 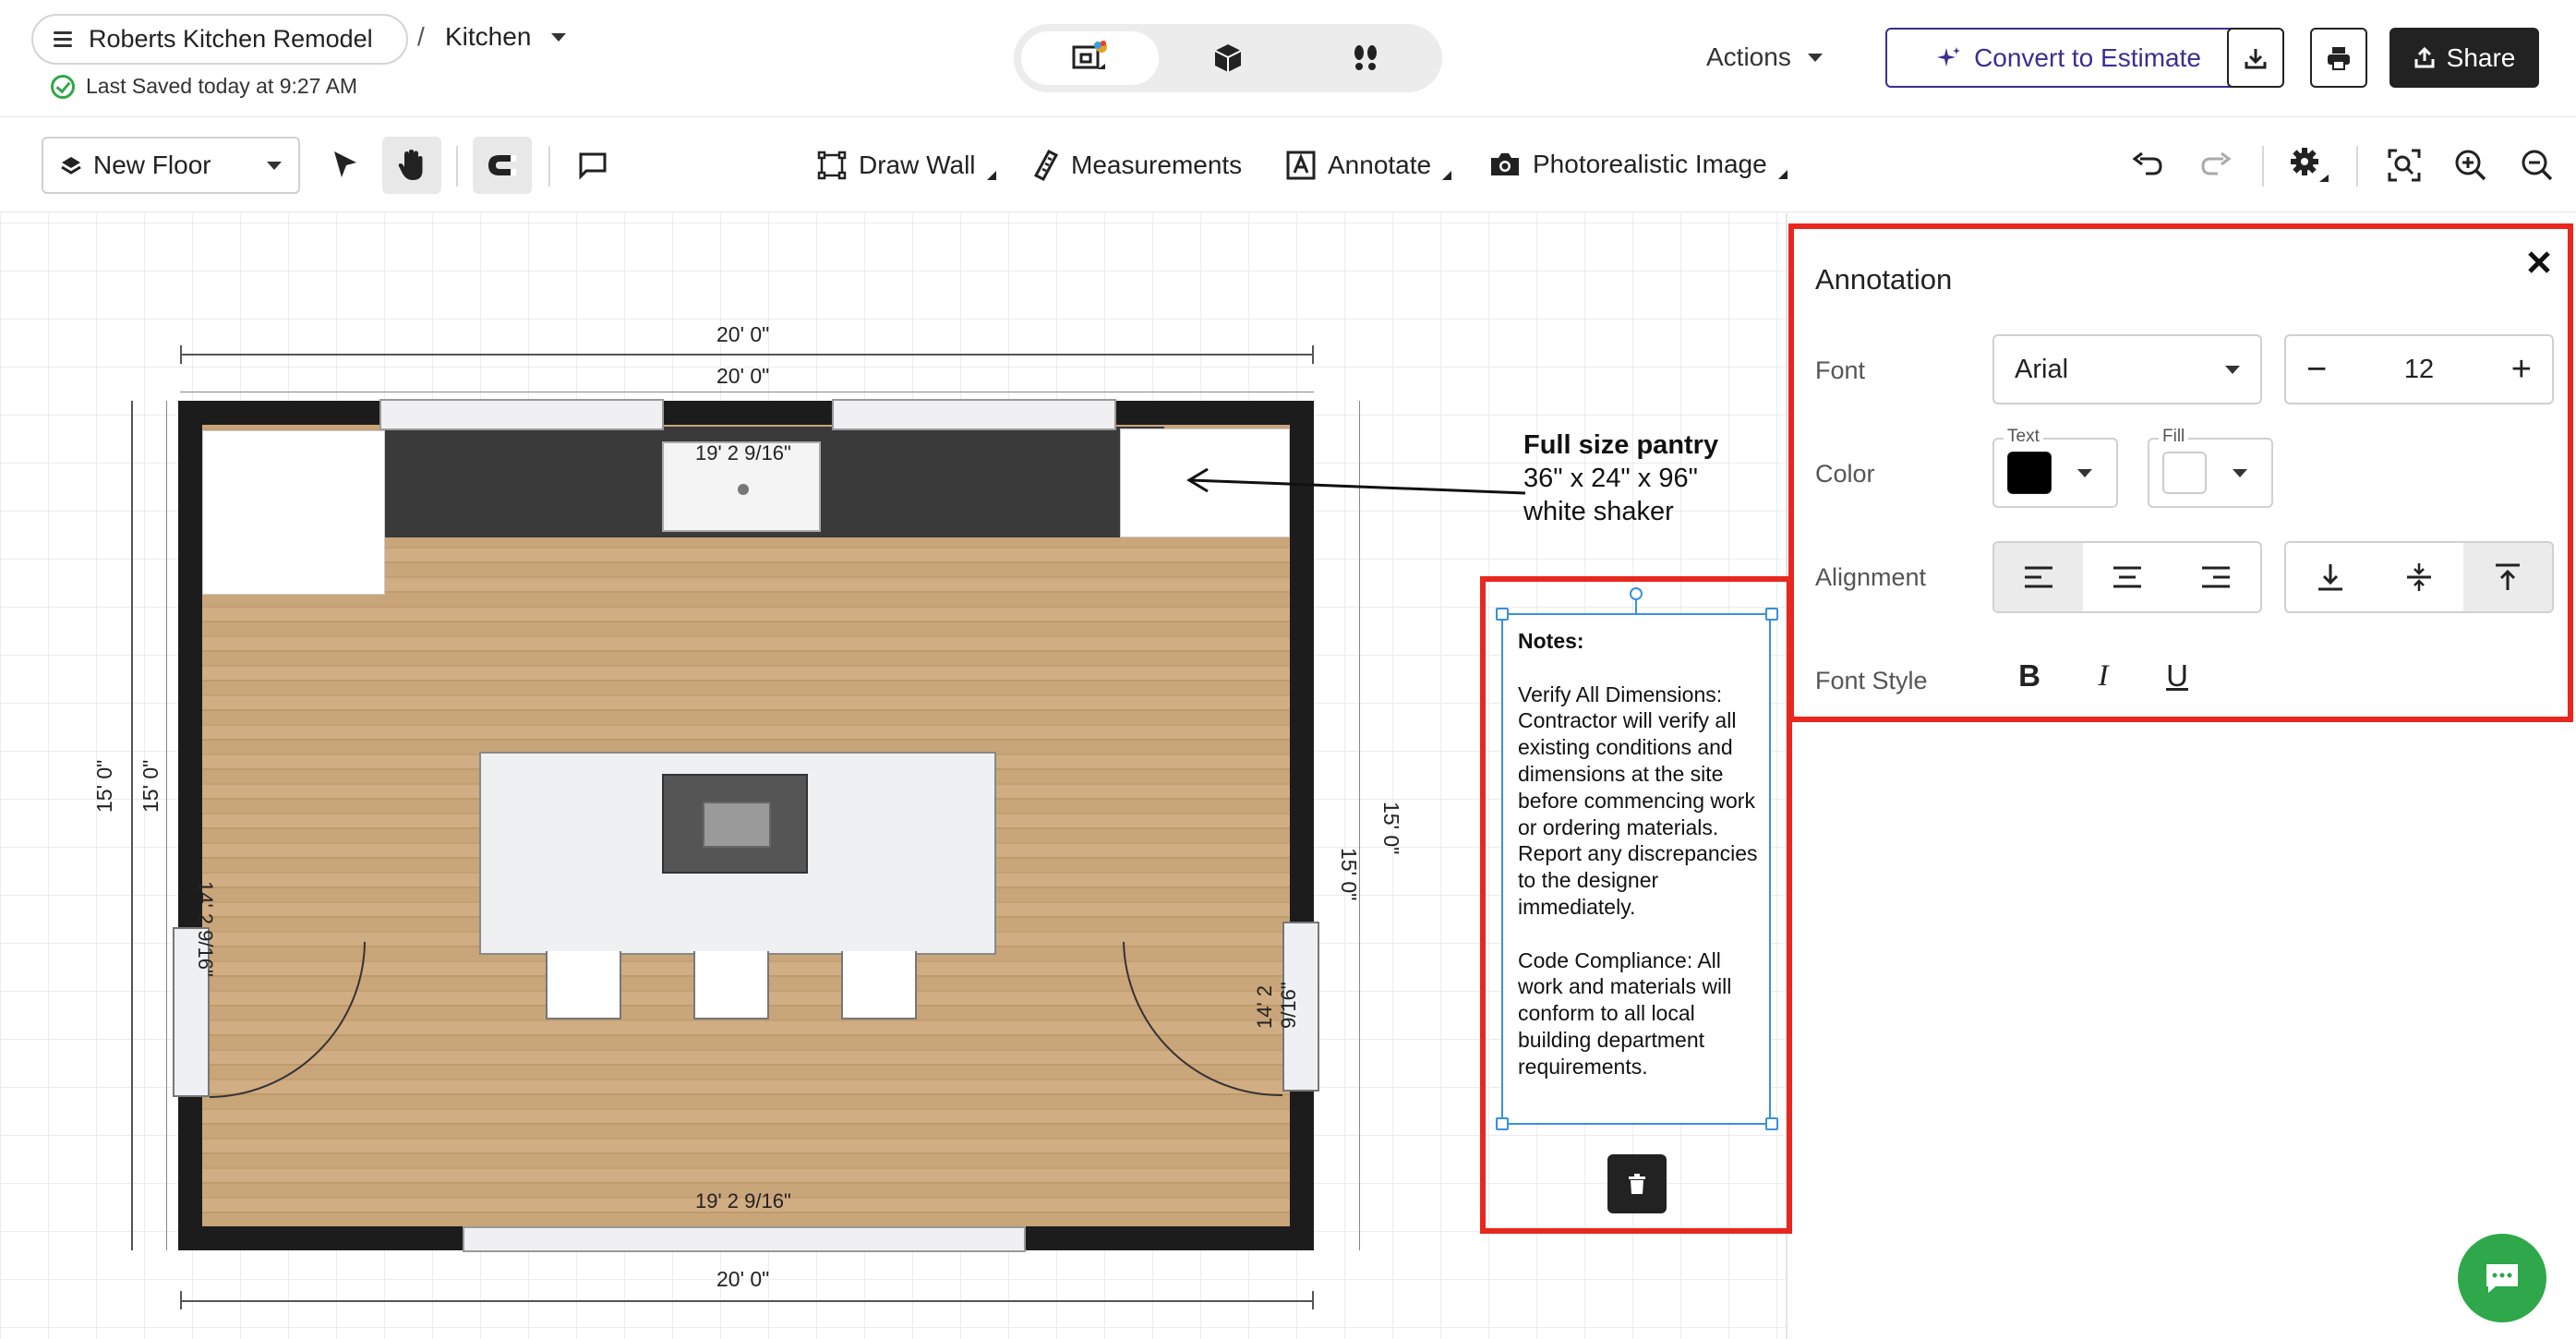 What do you see at coordinates (1349, 875) in the screenshot?
I see `dimension-right-mid: 15' 0"` at bounding box center [1349, 875].